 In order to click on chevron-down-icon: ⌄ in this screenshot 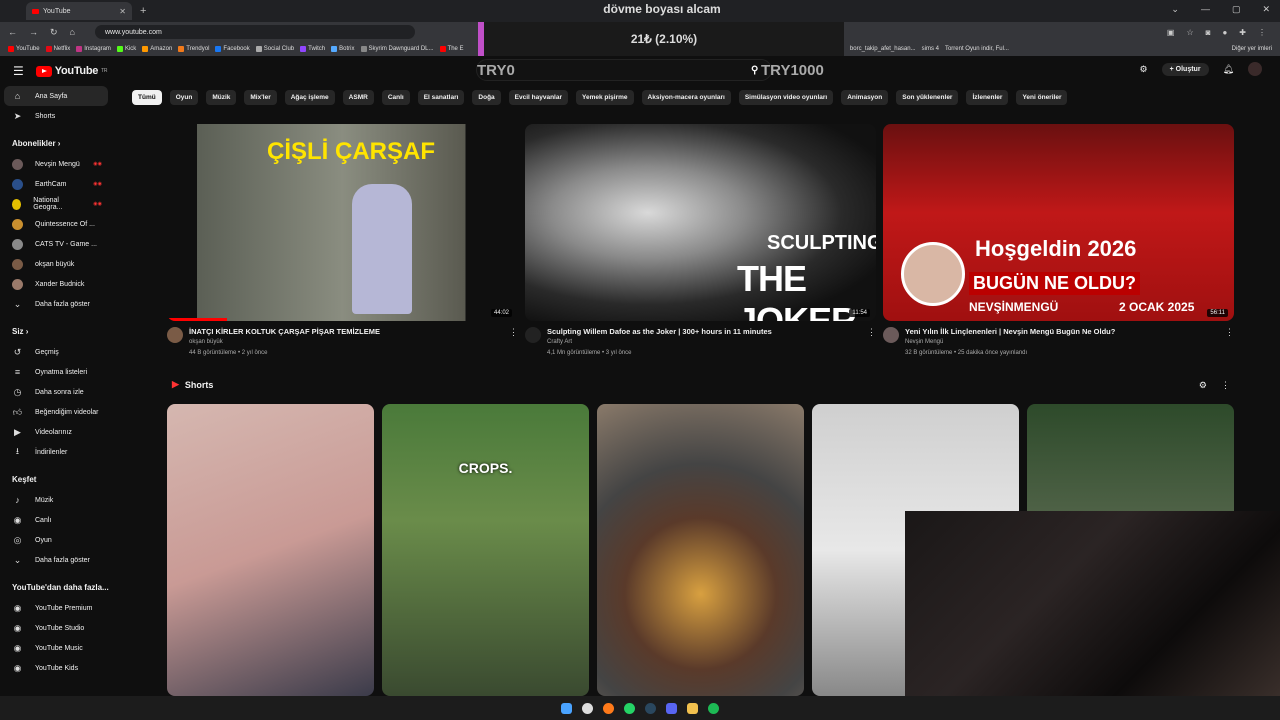, I will do `click(1175, 9)`.